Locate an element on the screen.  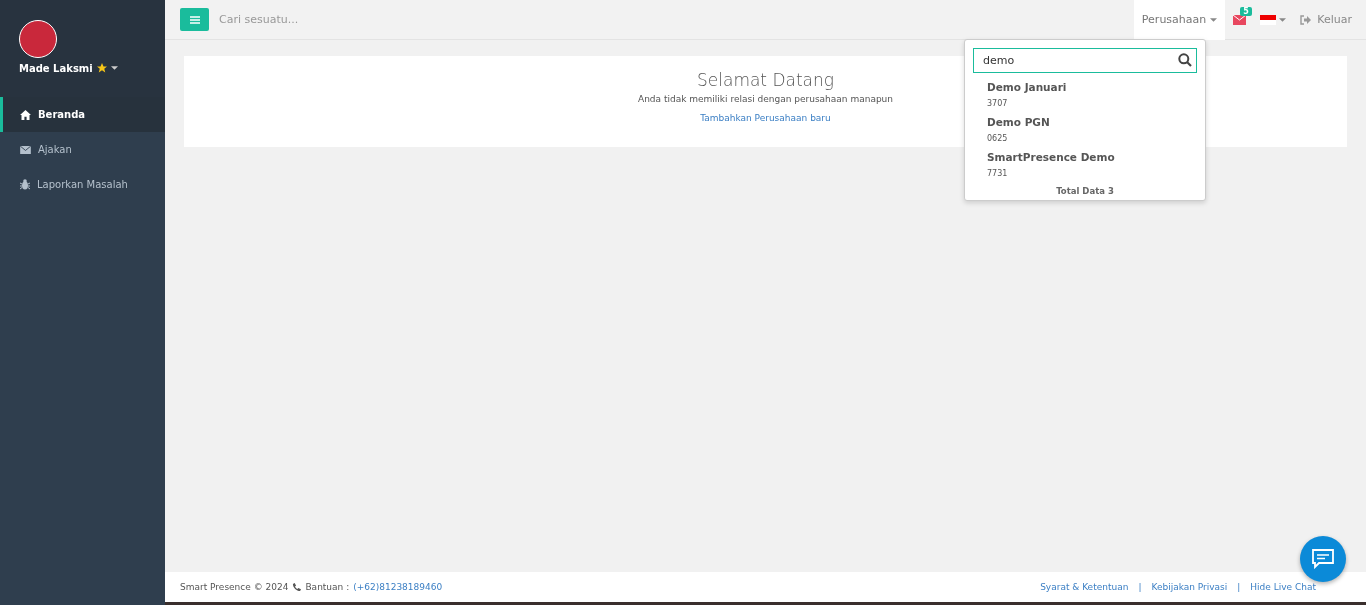
chat-button is located at coordinates (1323, 559).